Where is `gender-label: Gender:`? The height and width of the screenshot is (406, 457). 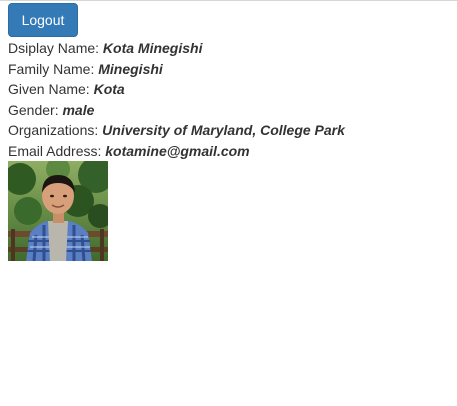
gender-label: Gender: is located at coordinates (35, 109).